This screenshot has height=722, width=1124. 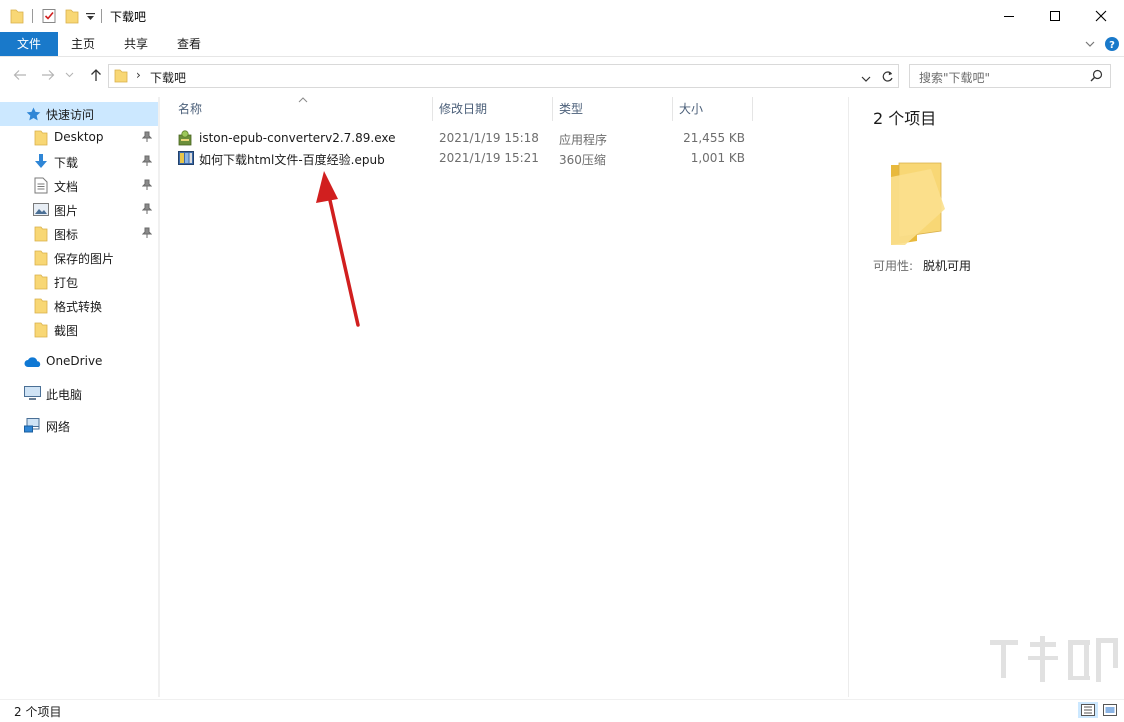 I want to click on title-bar: 下载吧, so click(x=562, y=16).